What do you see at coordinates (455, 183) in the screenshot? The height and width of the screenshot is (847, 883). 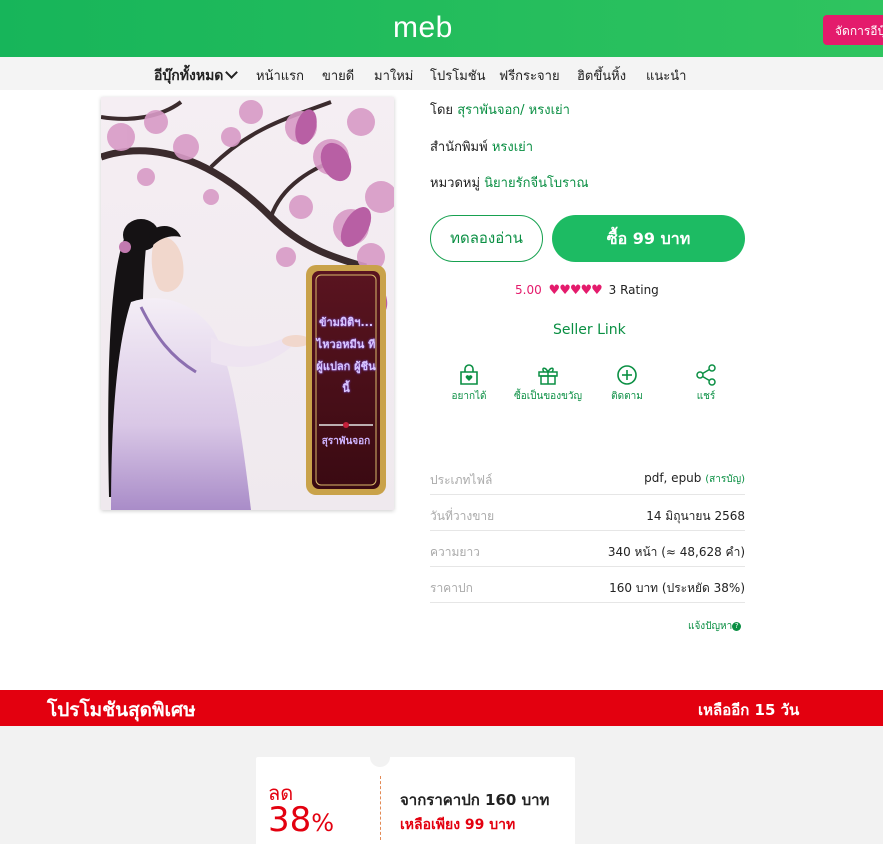 I see `category-label: หมวดหมู่` at bounding box center [455, 183].